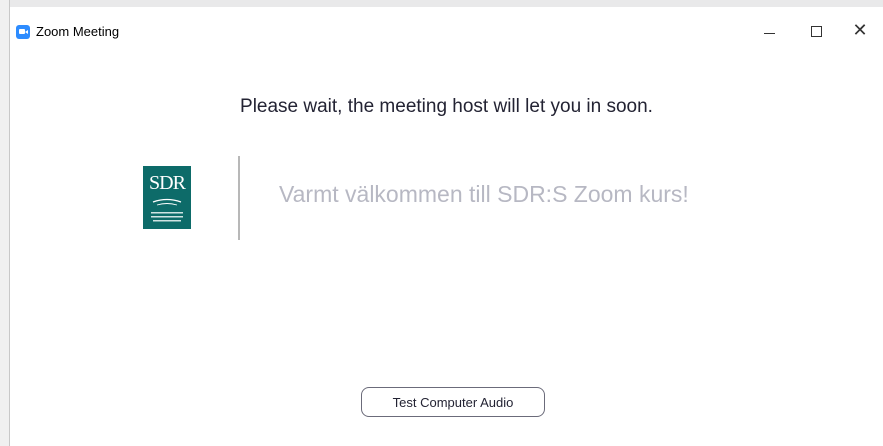 This screenshot has width=883, height=446. I want to click on background-taskbar-strip, so click(441, 3).